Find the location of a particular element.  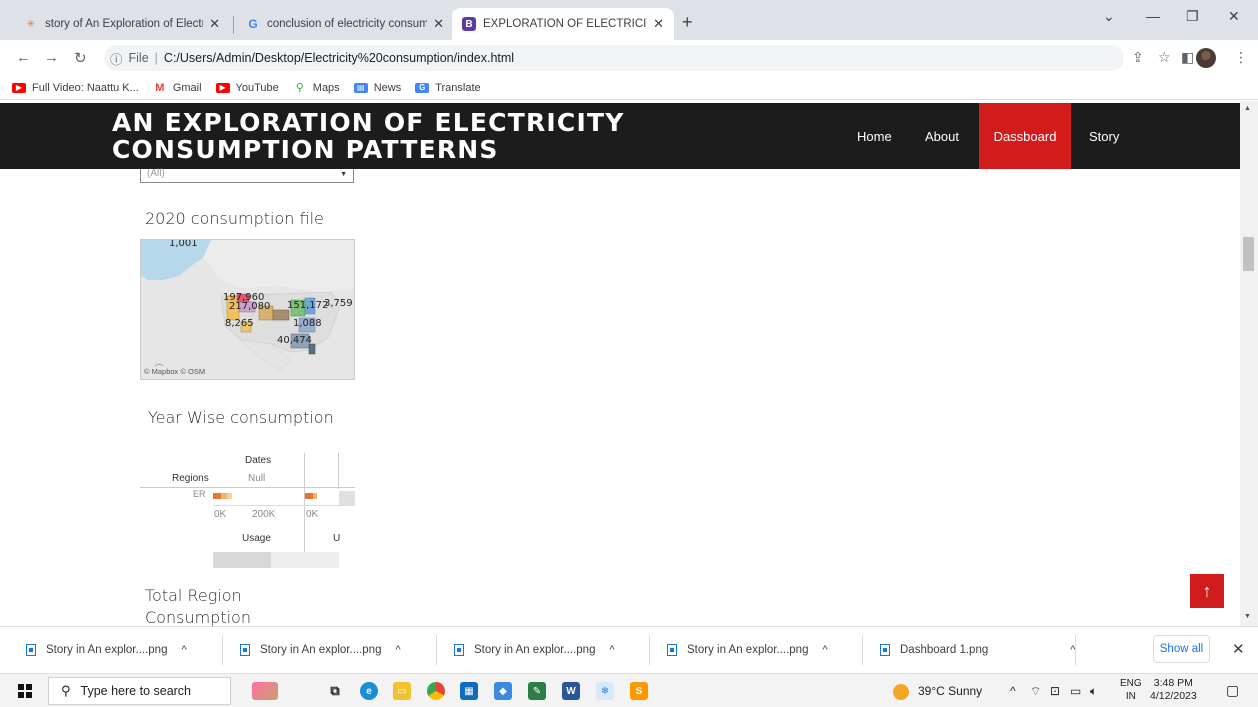

show-all-downloads-button: Show all is located at coordinates (1181, 649).